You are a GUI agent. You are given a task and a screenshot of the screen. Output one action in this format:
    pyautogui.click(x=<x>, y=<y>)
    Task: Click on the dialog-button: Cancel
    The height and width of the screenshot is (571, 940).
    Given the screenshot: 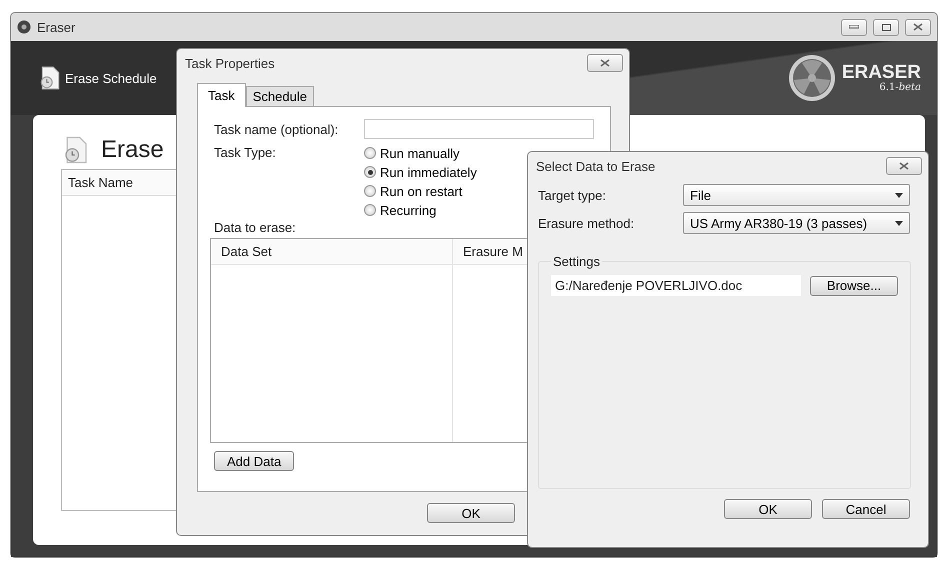 What is the action you would take?
    pyautogui.click(x=866, y=509)
    